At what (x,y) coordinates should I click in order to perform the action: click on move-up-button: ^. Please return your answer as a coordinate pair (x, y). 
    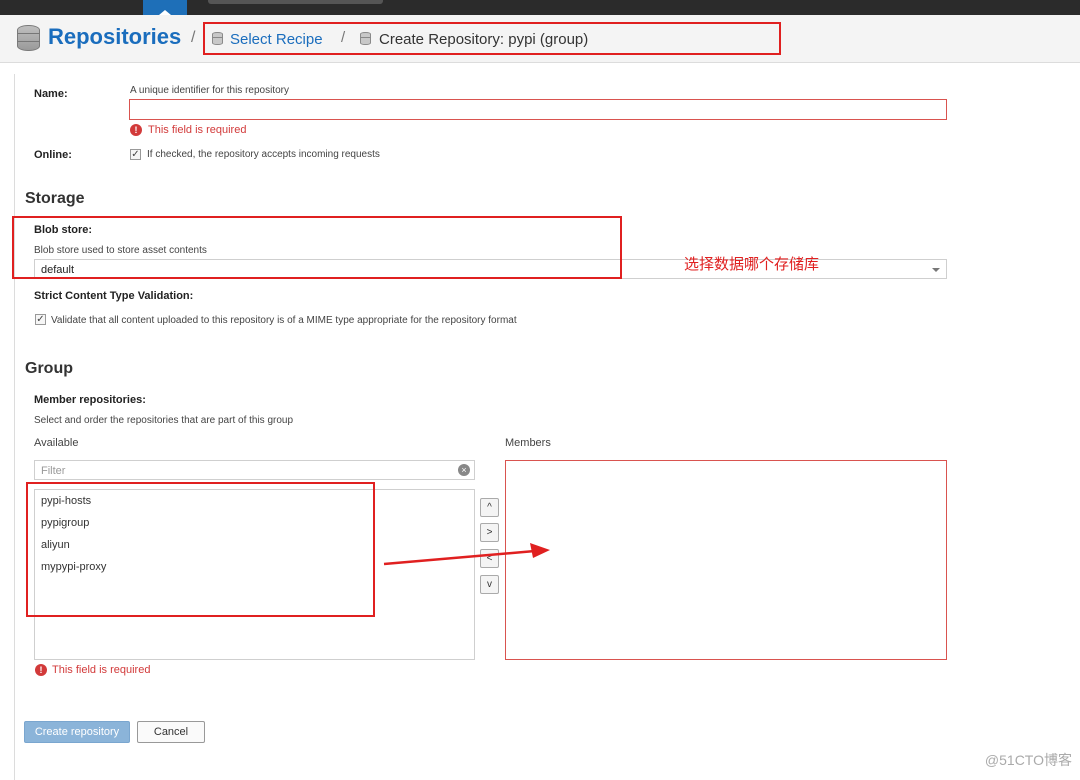
    Looking at the image, I should click on (489, 507).